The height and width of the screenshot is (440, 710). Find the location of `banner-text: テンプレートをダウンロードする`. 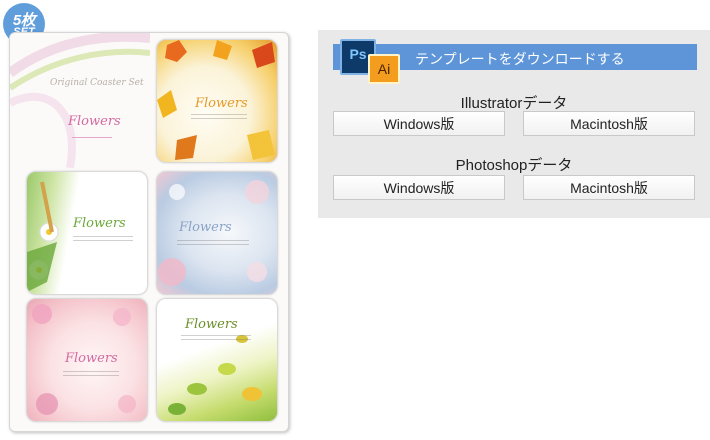

banner-text: テンプレートをダウンロードする is located at coordinates (520, 59).